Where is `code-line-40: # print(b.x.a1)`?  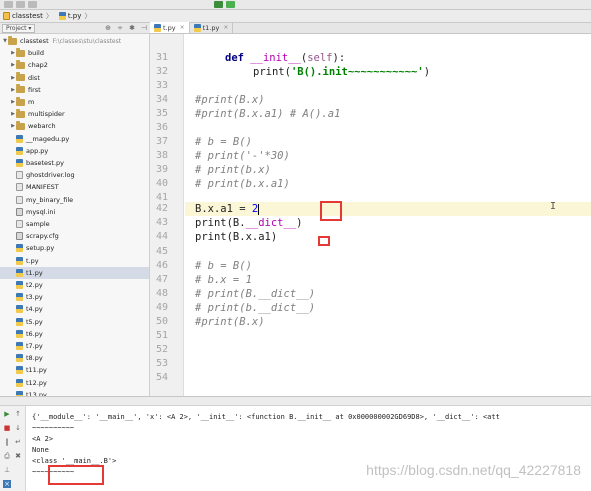 code-line-40: # print(b.x.a1) is located at coordinates (242, 184).